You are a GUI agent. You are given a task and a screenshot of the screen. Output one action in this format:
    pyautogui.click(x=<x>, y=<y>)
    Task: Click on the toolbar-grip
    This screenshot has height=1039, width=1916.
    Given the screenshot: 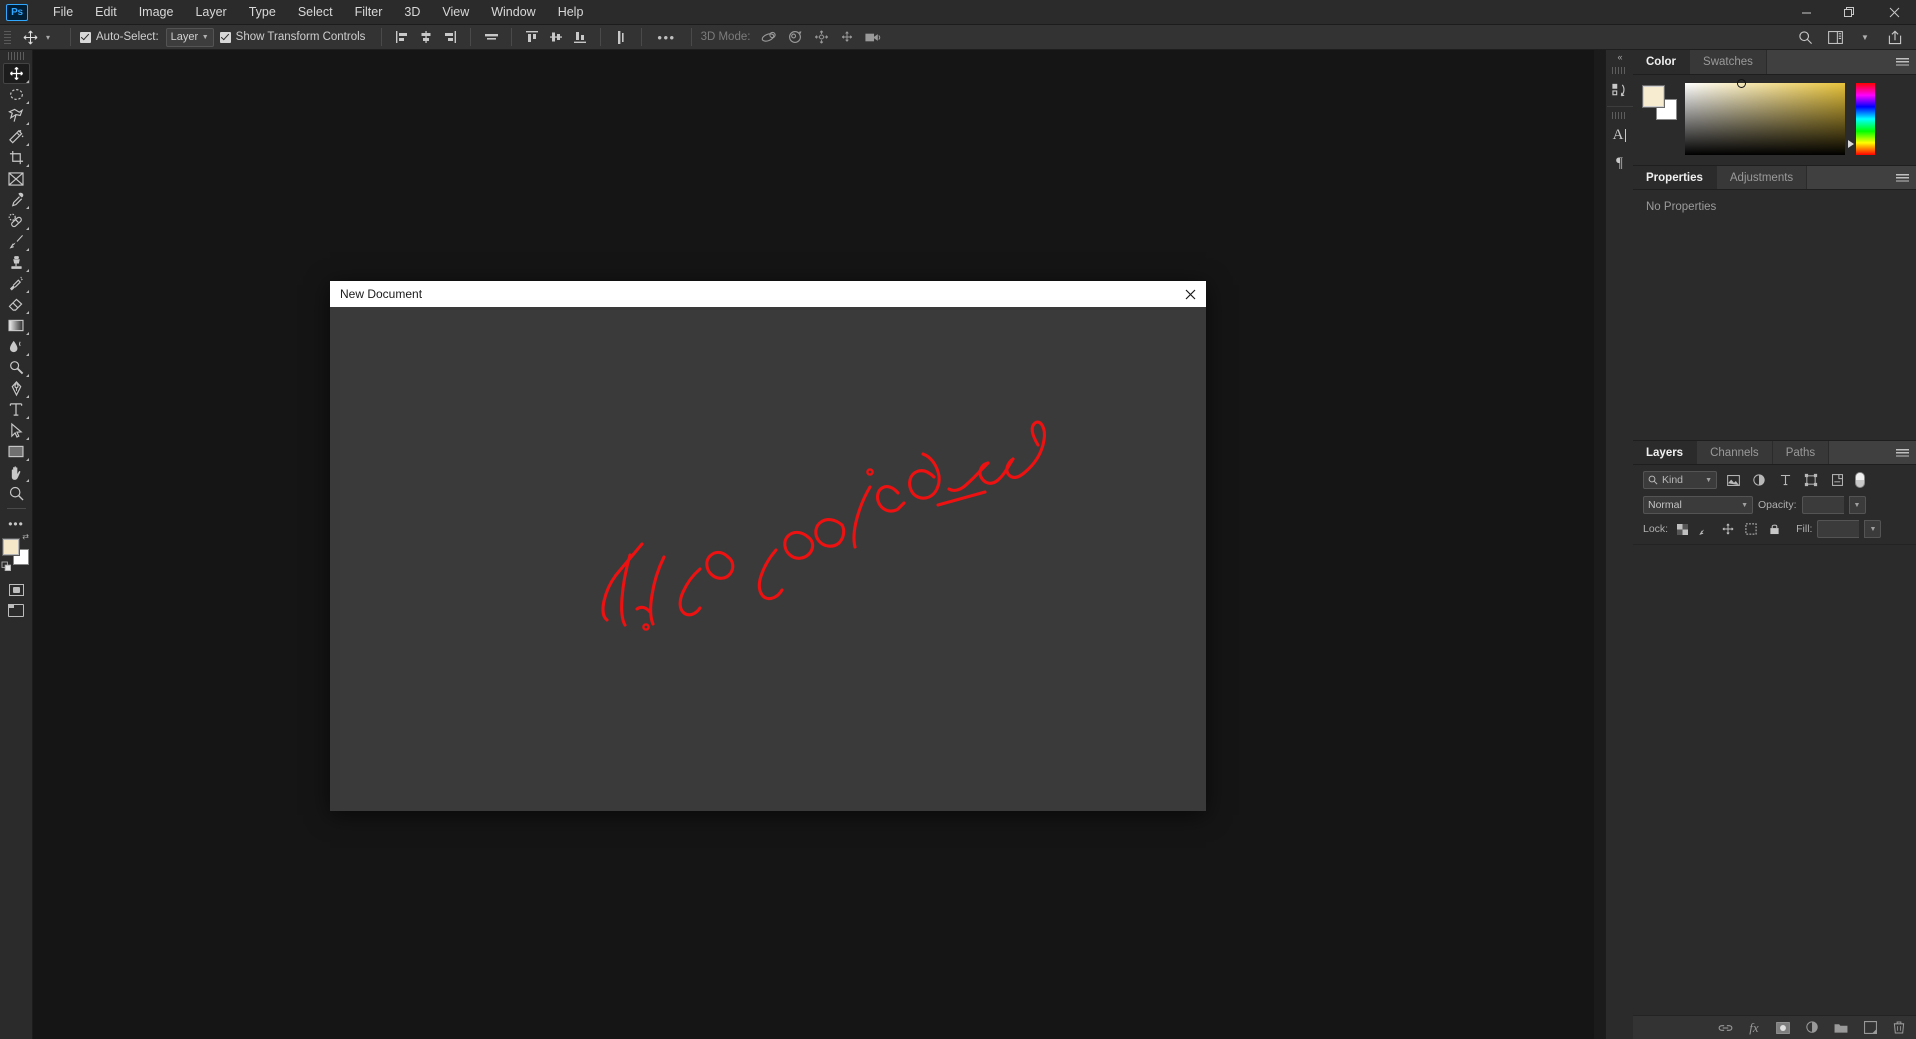 What is the action you would take?
    pyautogui.click(x=16, y=56)
    